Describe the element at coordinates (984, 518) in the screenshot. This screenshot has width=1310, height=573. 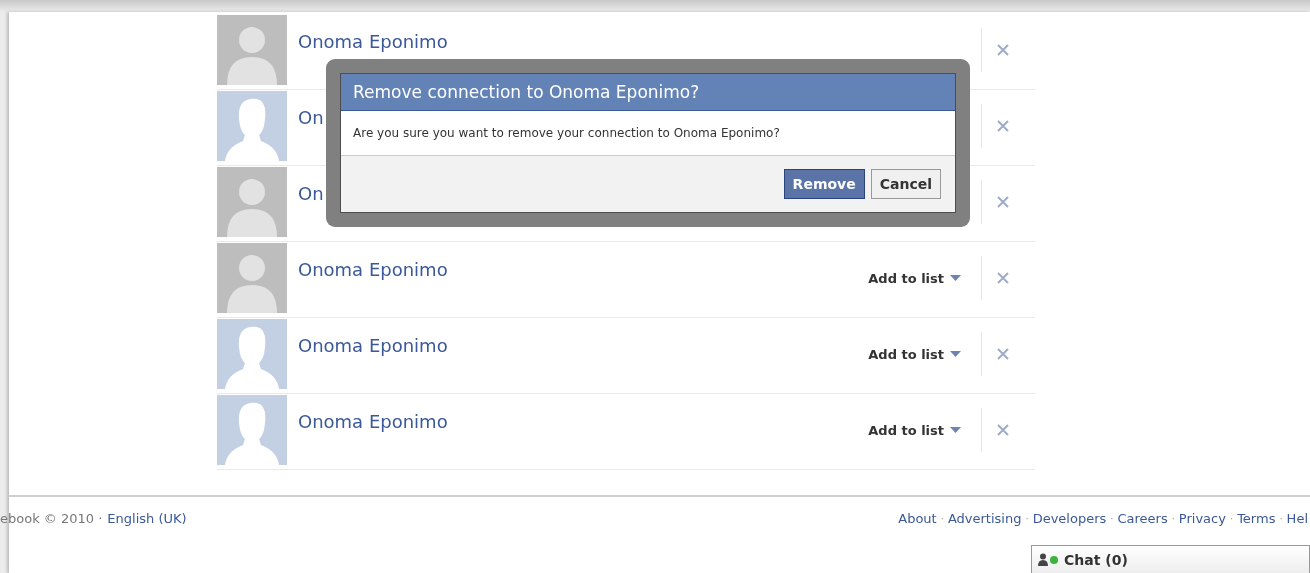
I see `footer-link: Advertising` at that location.